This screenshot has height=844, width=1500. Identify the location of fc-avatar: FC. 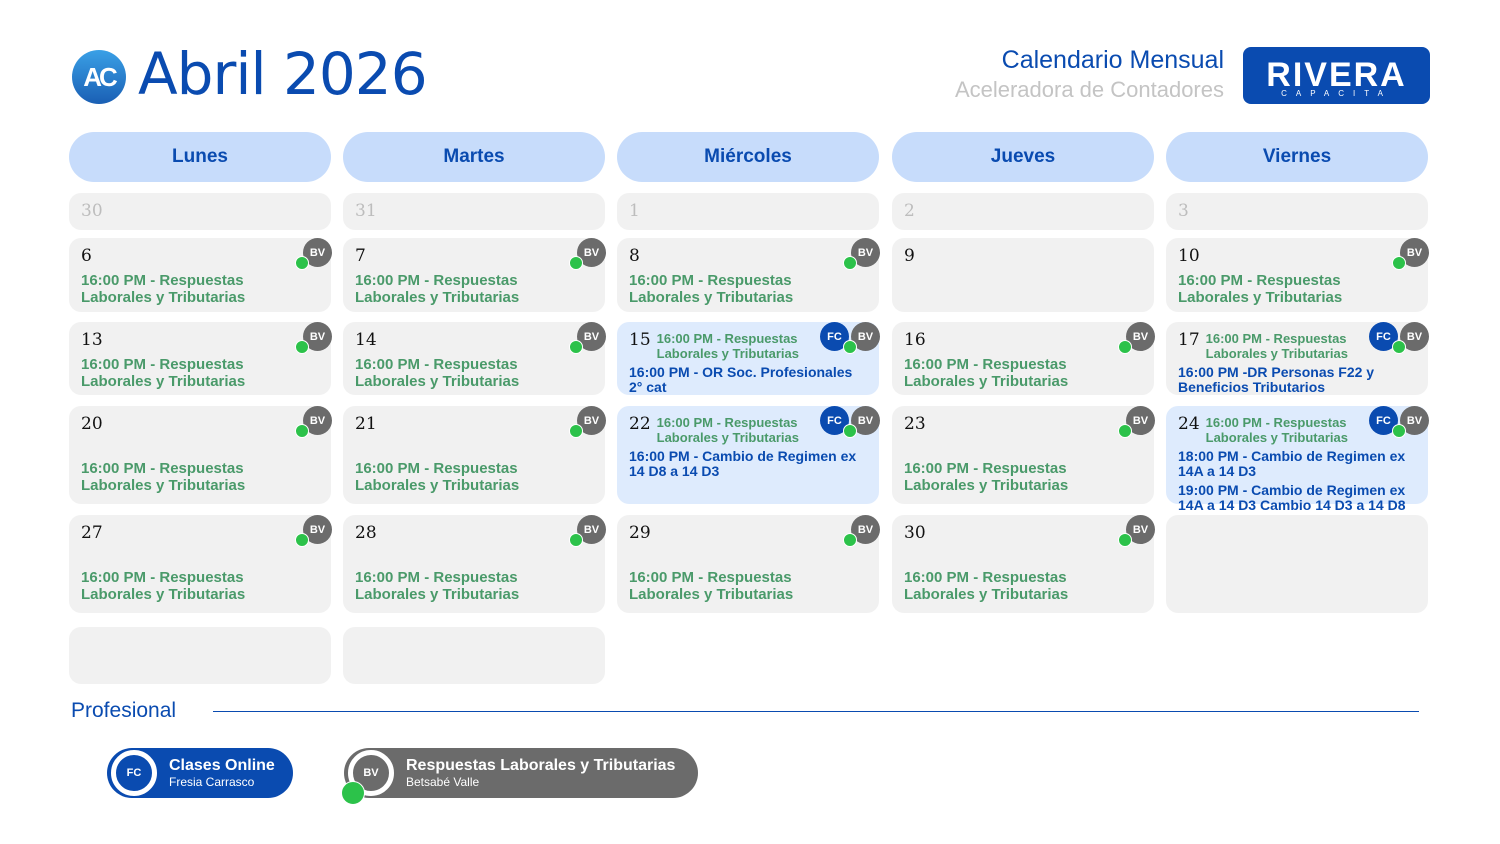
(134, 773).